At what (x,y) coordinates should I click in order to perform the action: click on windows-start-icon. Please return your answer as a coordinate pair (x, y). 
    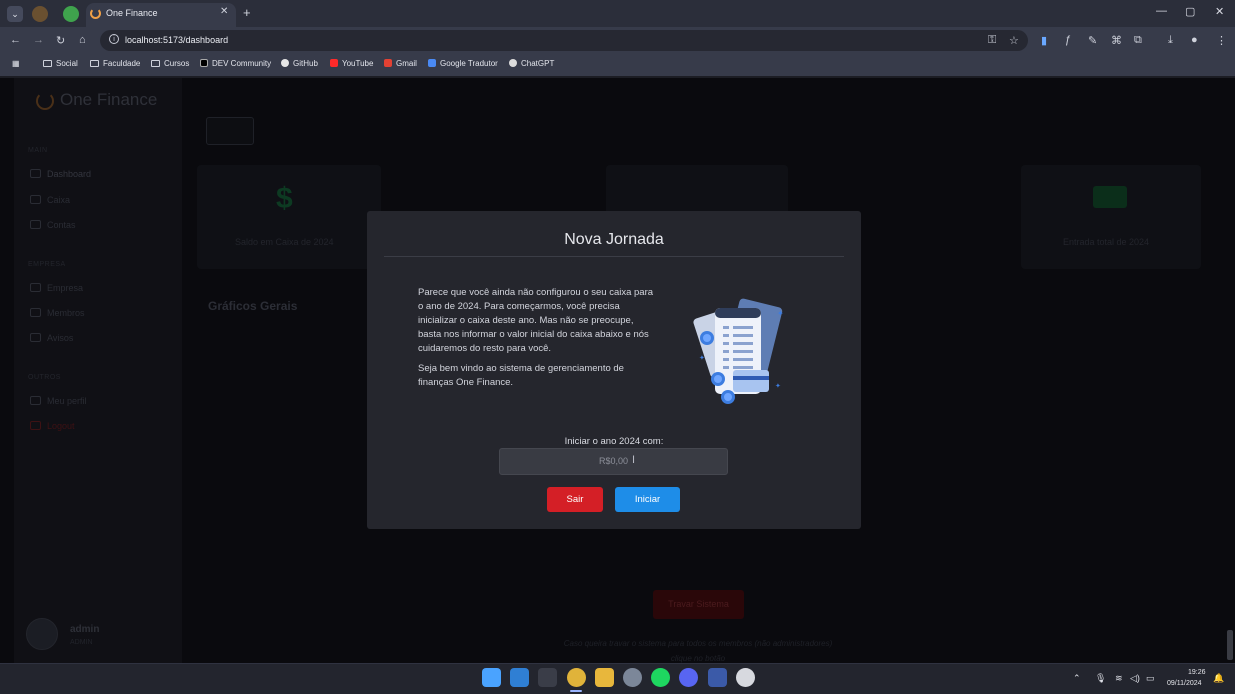
    Looking at the image, I should click on (491, 677).